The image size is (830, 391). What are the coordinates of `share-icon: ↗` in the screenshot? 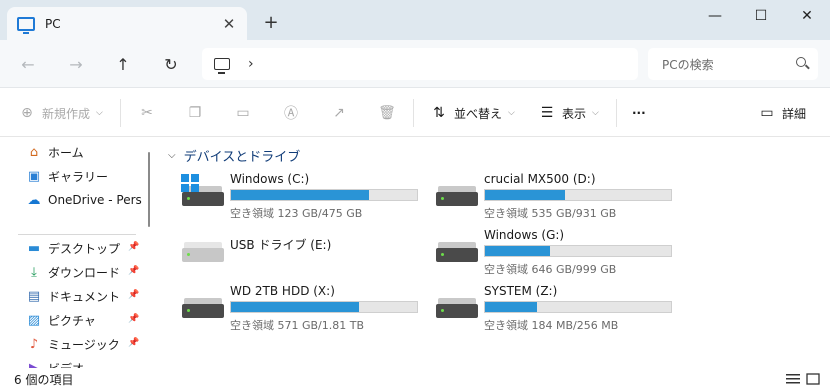 It's located at (339, 113).